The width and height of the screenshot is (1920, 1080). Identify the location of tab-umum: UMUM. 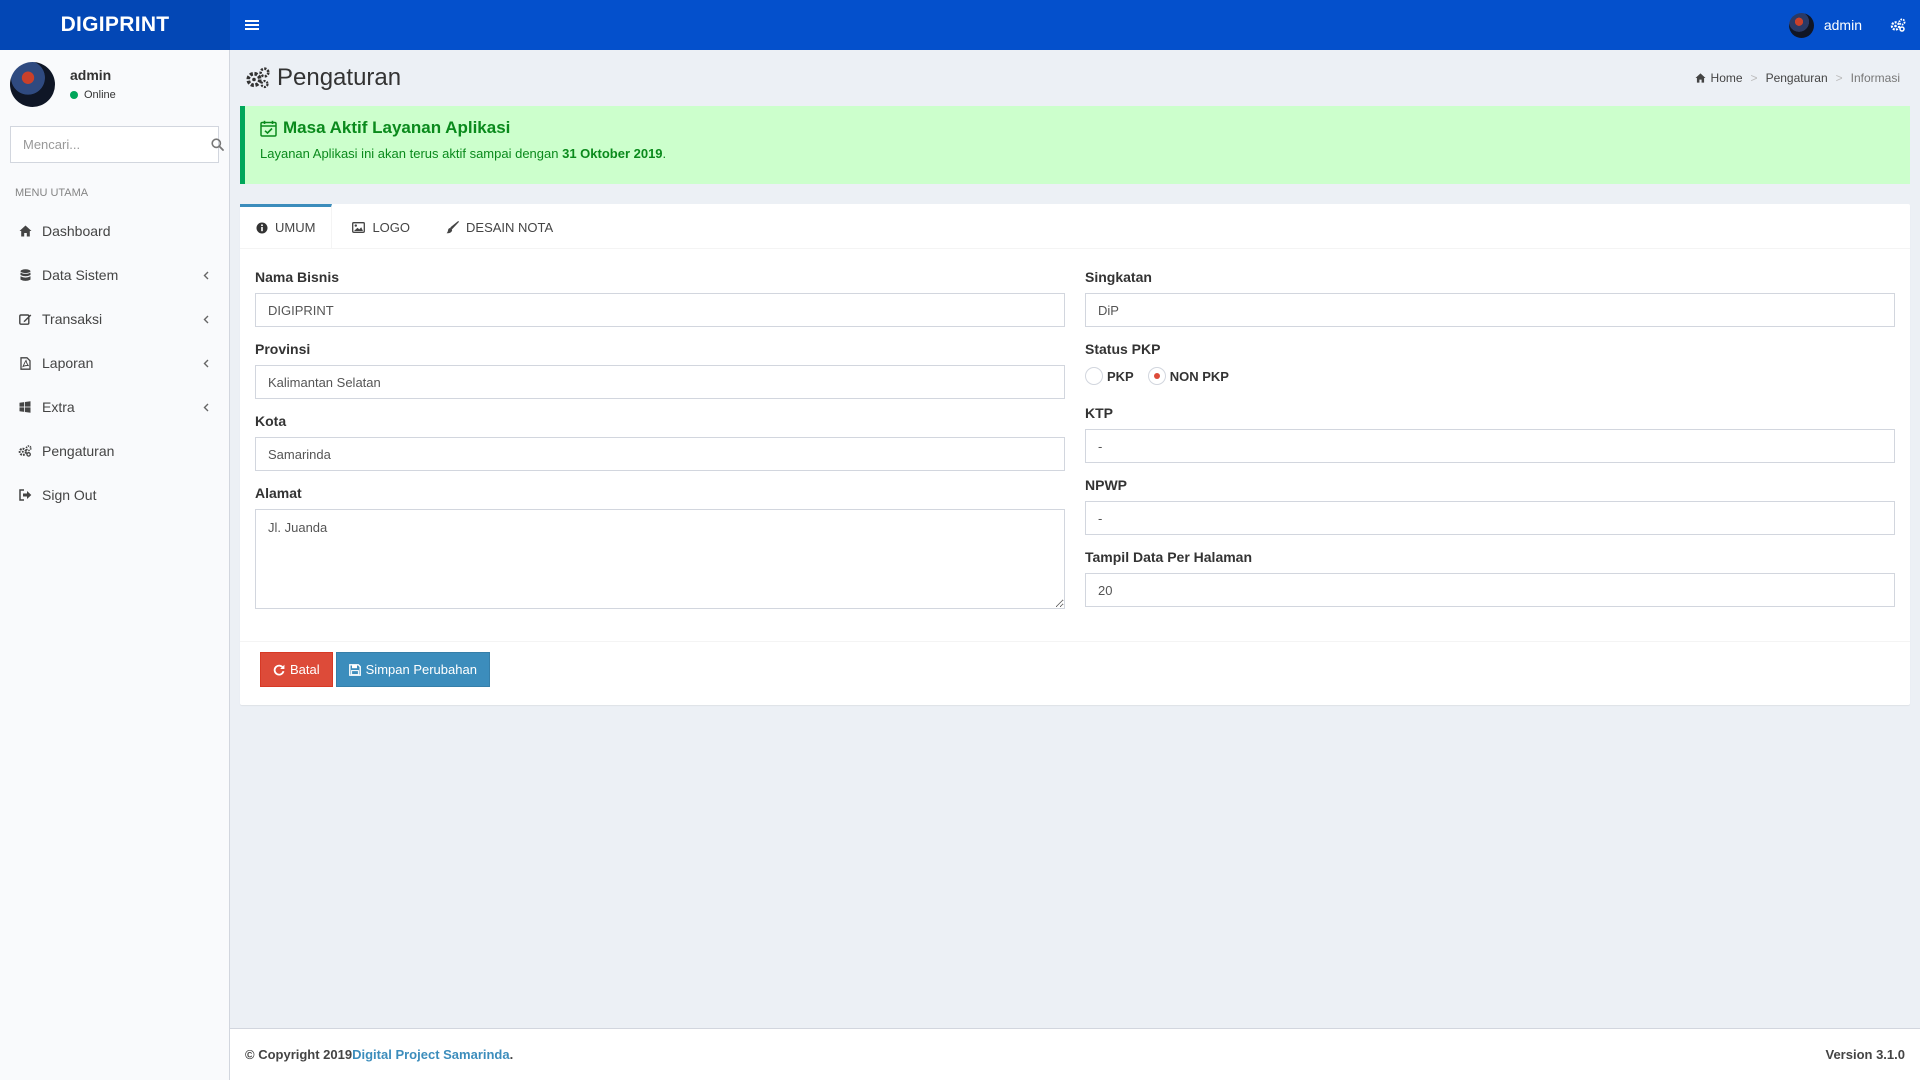
(286, 226).